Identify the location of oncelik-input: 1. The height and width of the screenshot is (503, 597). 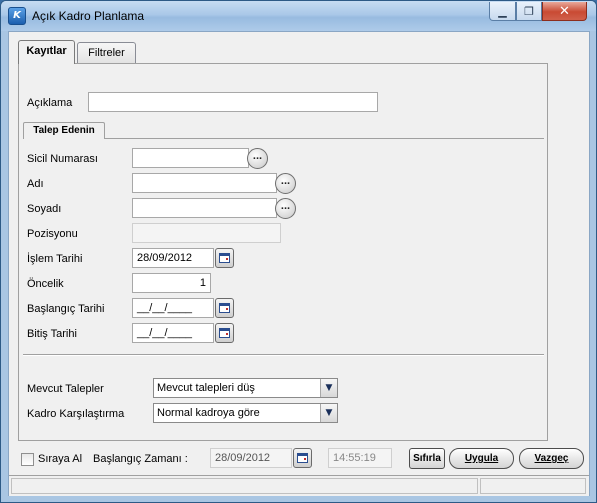
(171, 283).